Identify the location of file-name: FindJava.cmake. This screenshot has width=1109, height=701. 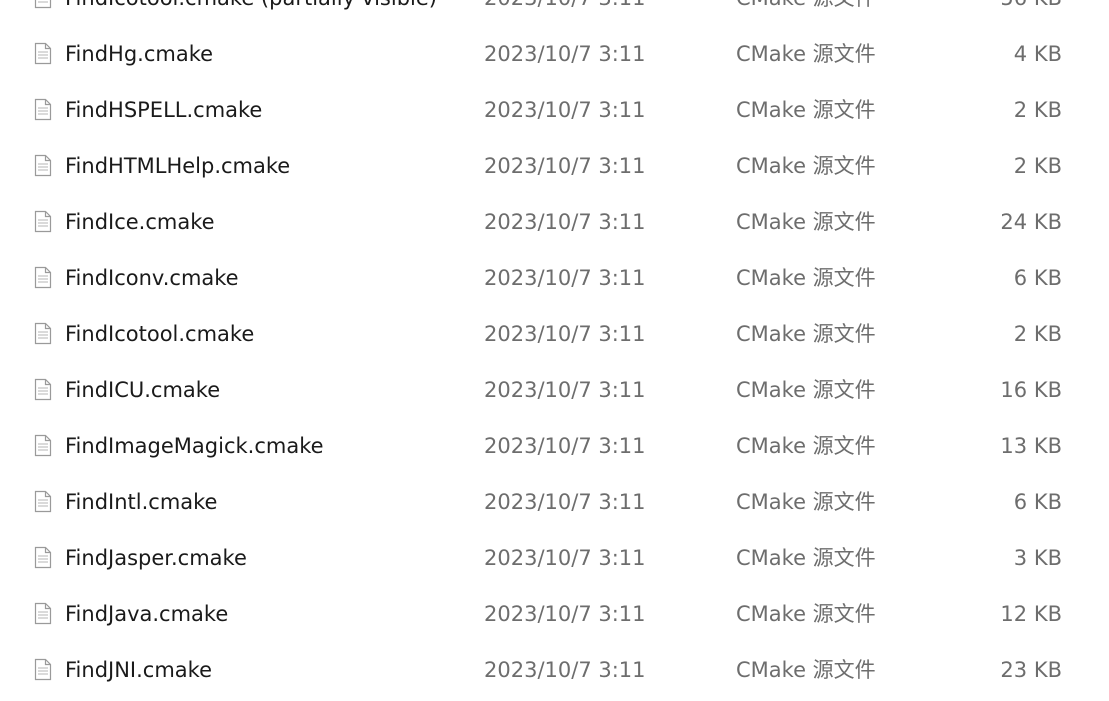
(147, 614).